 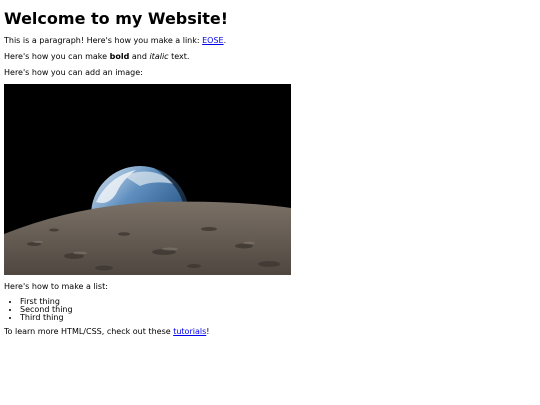 What do you see at coordinates (212, 40) in the screenshot?
I see `eose-link: EOSE` at bounding box center [212, 40].